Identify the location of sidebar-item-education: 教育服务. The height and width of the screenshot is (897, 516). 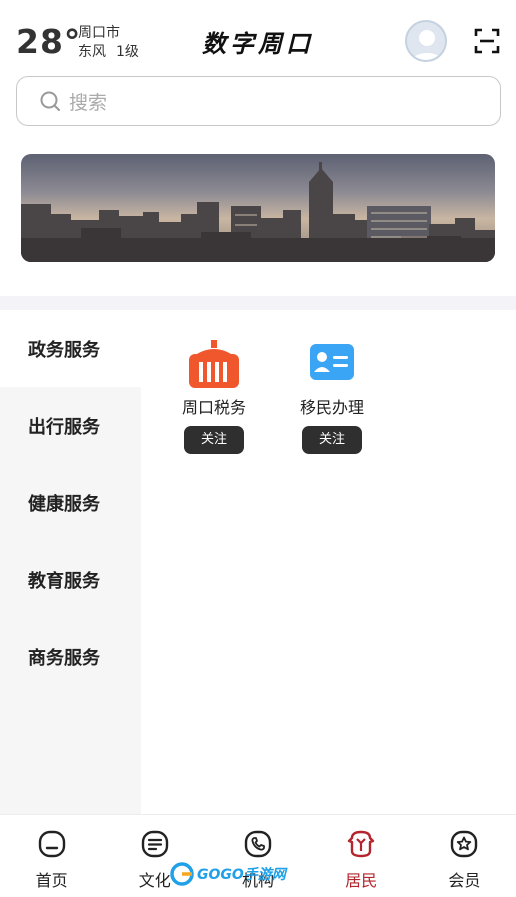
(70, 579).